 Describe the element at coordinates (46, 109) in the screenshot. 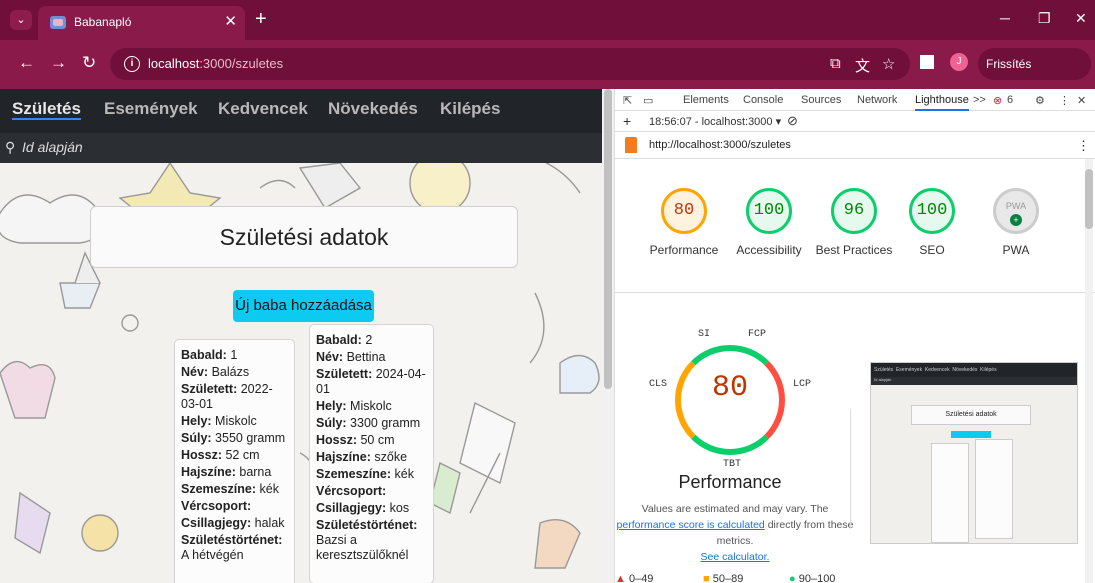

I see `nav-szuletes: Születés` at that location.